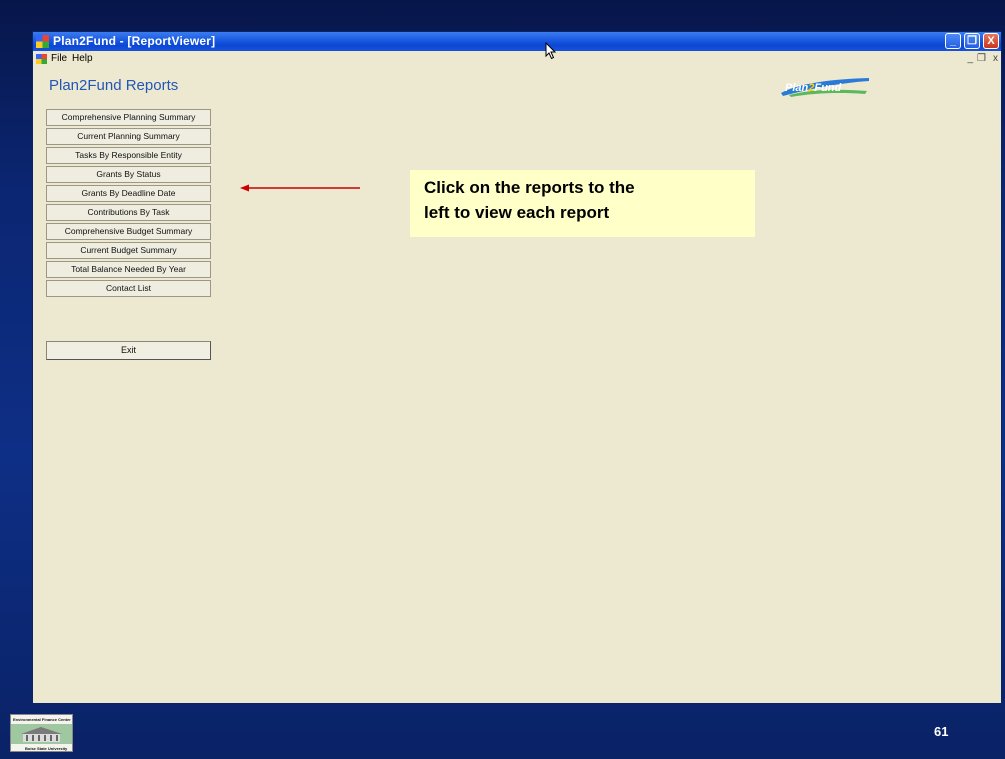  What do you see at coordinates (128, 155) in the screenshot?
I see `report-button-tasks-by-responsible-entity: Tasks By Responsible Entity` at bounding box center [128, 155].